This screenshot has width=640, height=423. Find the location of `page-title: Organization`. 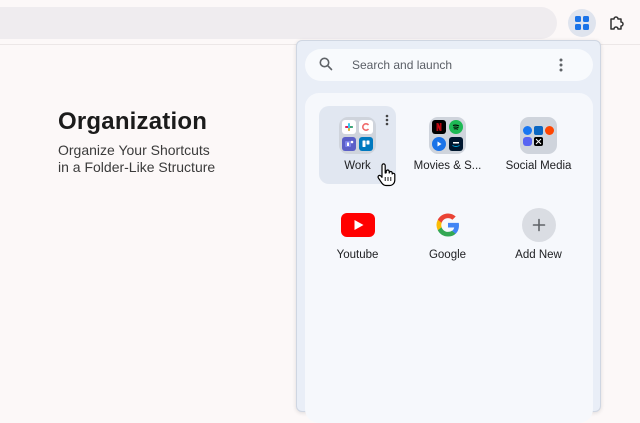

page-title: Organization is located at coordinates (133, 121).